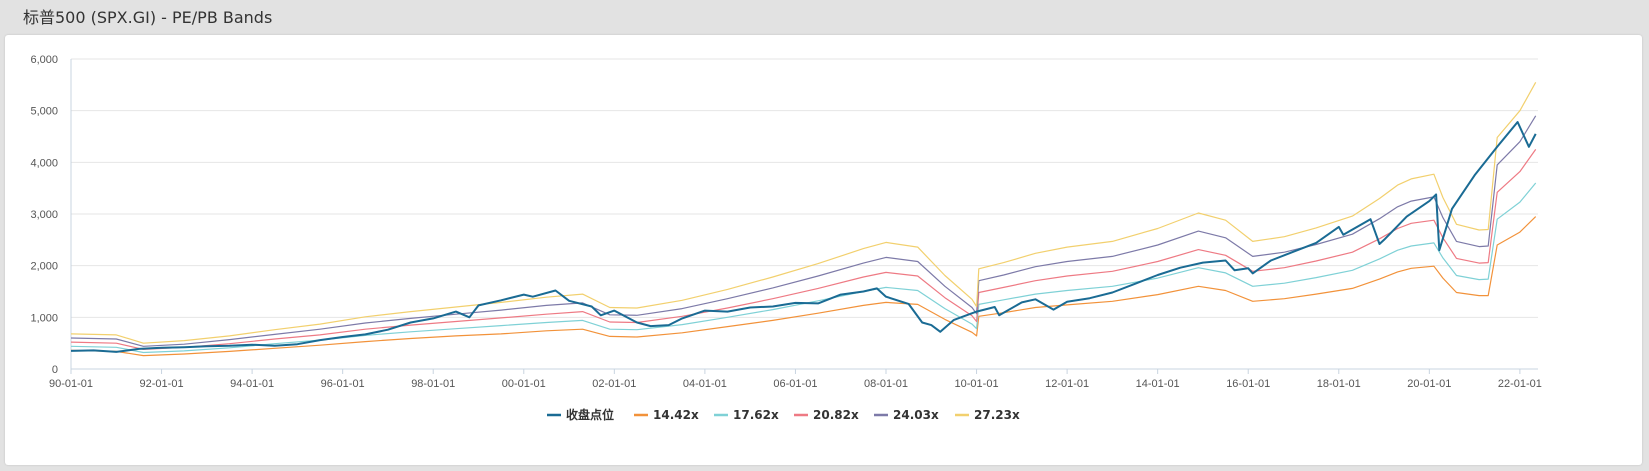  What do you see at coordinates (795, 384) in the screenshot?
I see `x-tick-label: 06-01-01` at bounding box center [795, 384].